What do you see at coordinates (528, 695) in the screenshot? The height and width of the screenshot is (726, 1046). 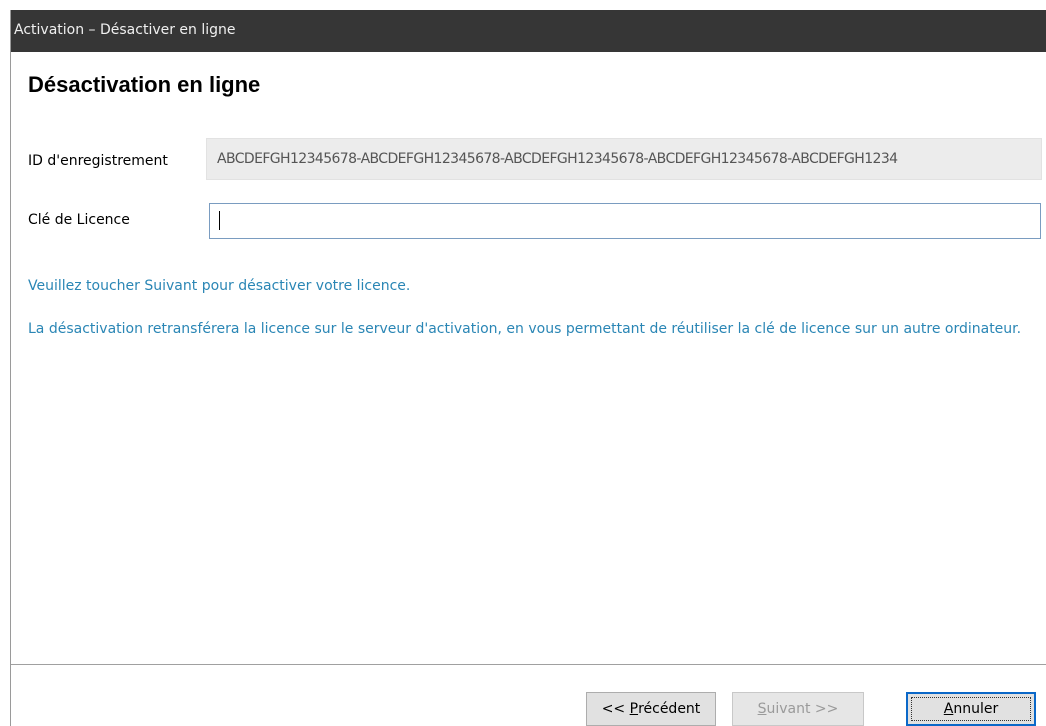 I see `button-bar: << Précédent Suivant >> Annuler` at bounding box center [528, 695].